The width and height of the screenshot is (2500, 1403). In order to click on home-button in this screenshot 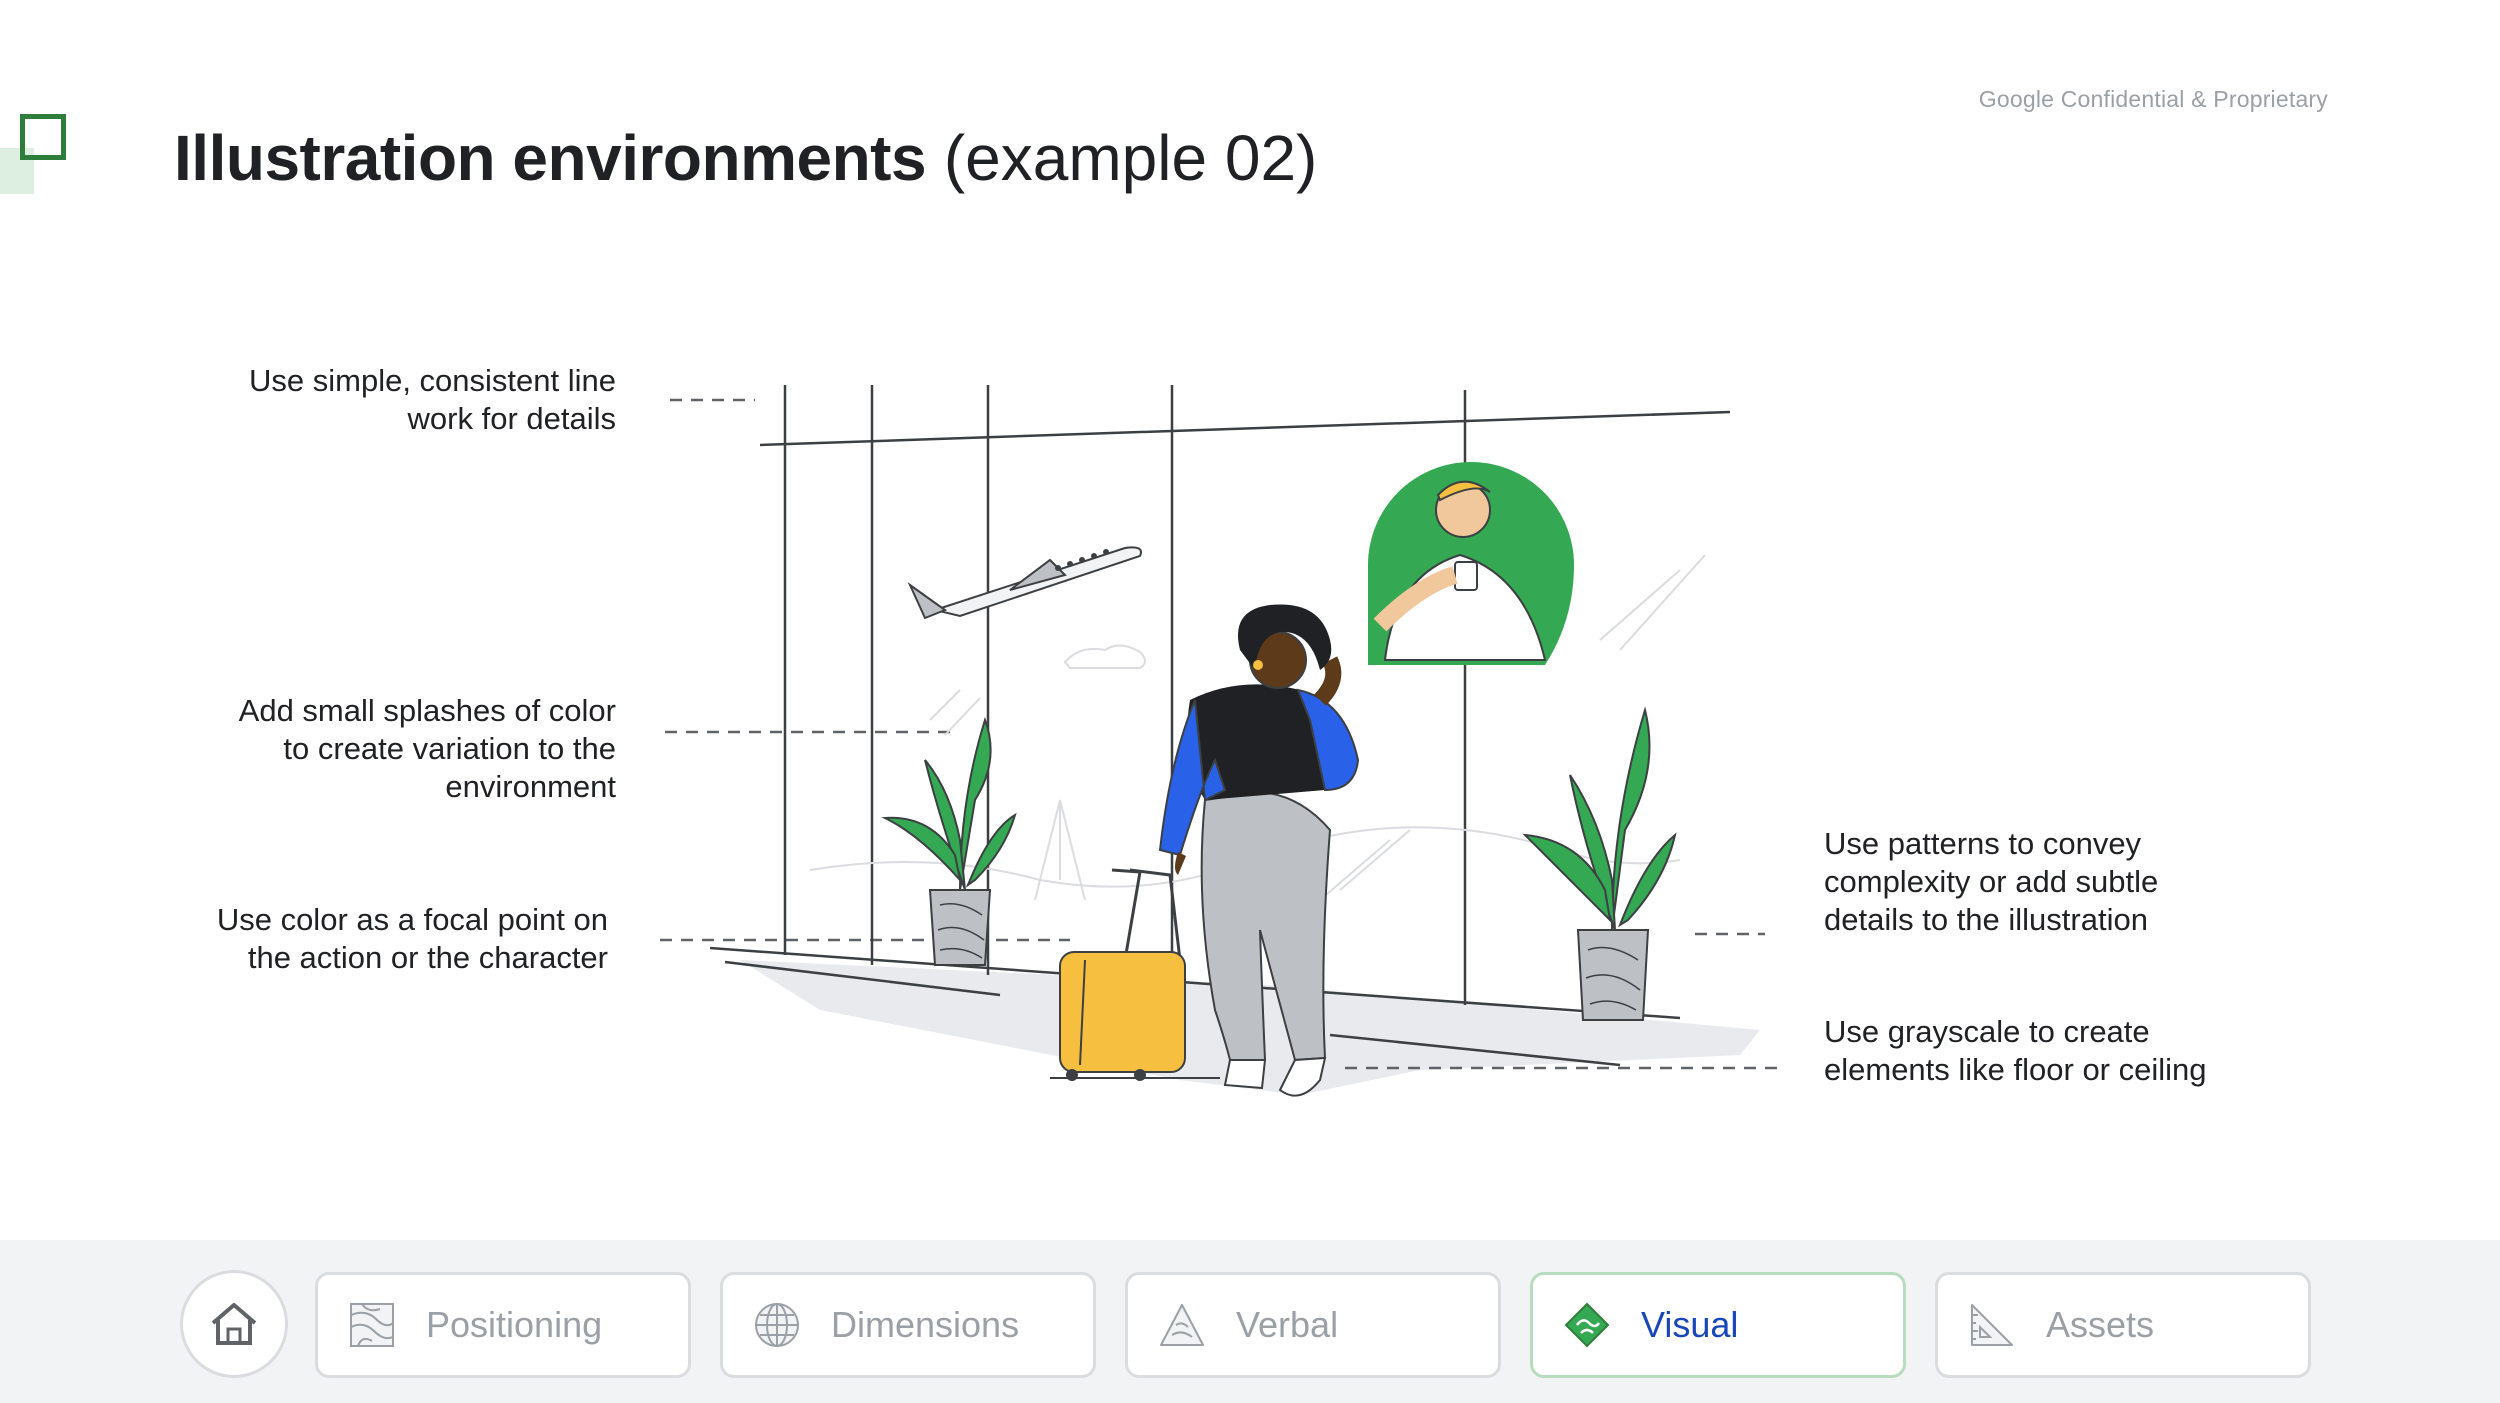, I will do `click(234, 1324)`.